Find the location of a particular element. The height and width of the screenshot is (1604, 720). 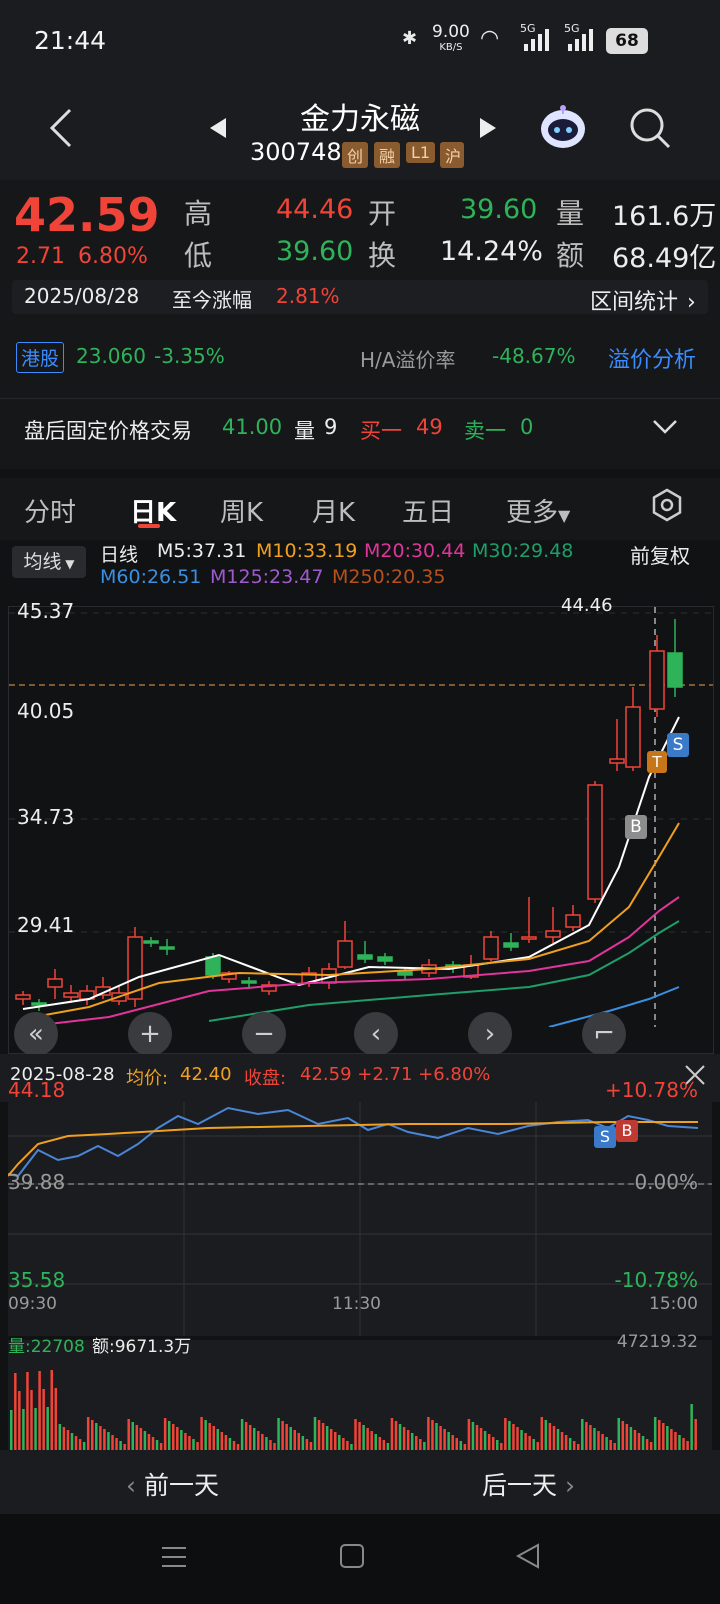

after-hours-price: 41.00 is located at coordinates (252, 427).